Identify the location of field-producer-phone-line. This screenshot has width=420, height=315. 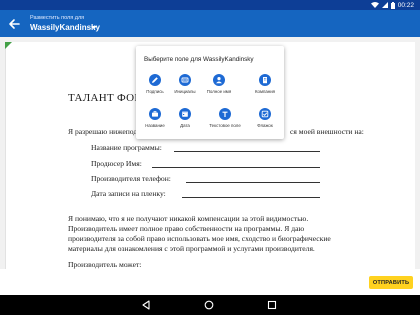
(253, 182).